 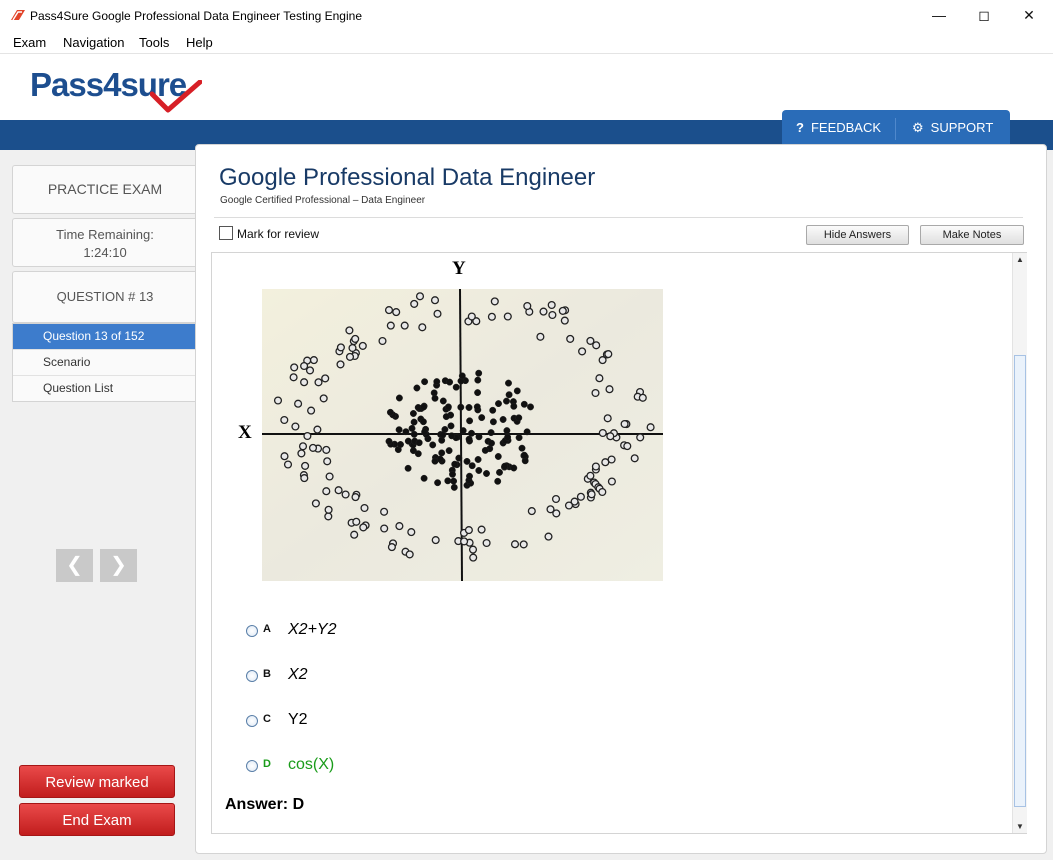 I want to click on minimize-button: —, so click(x=939, y=15).